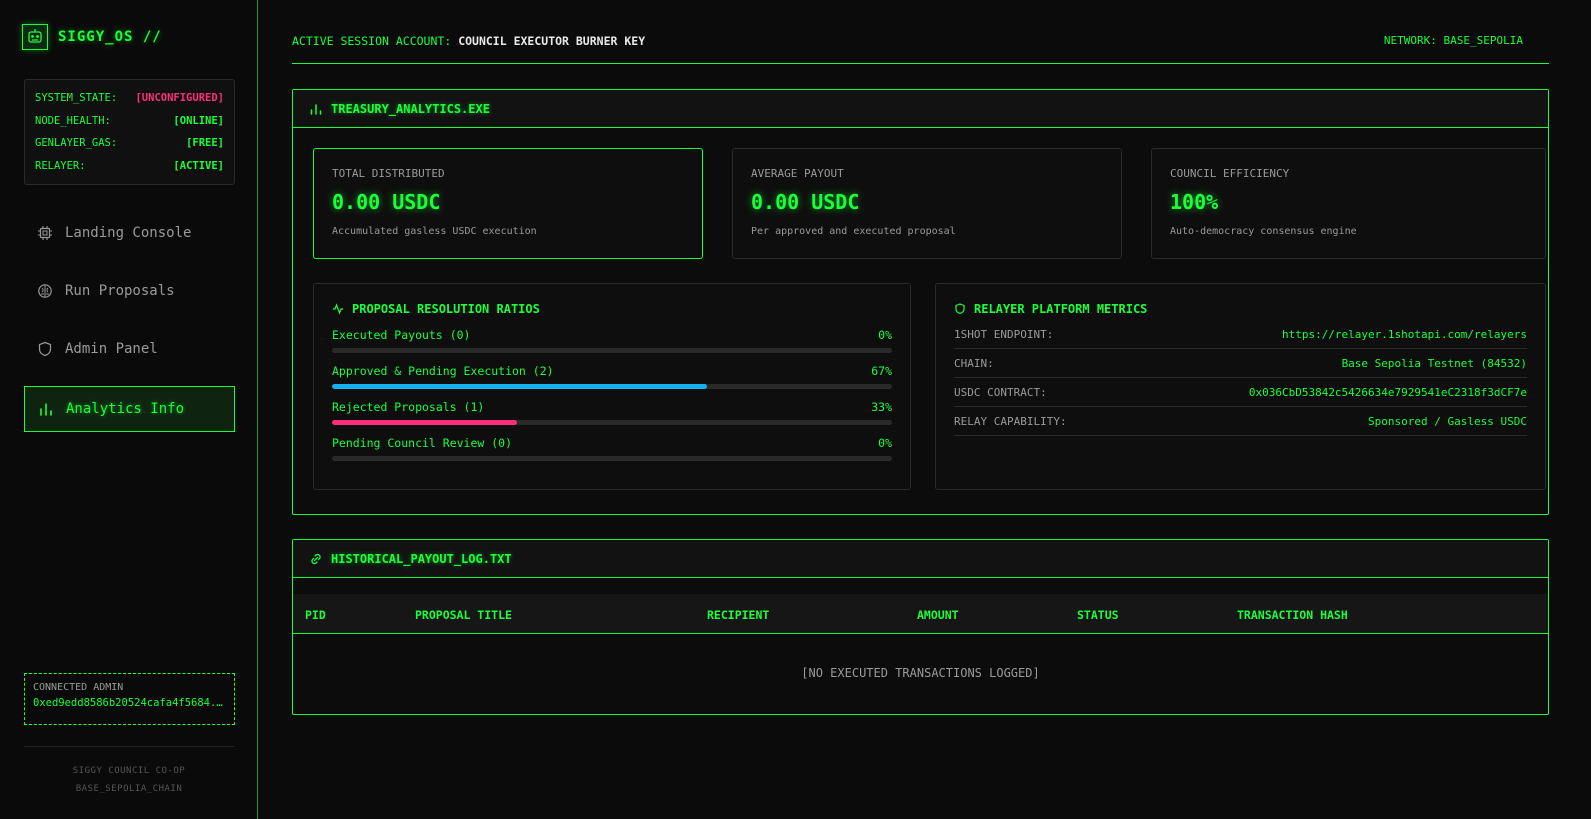 This screenshot has height=819, width=1591. What do you see at coordinates (315, 615) in the screenshot?
I see `column-header-pid: PID` at bounding box center [315, 615].